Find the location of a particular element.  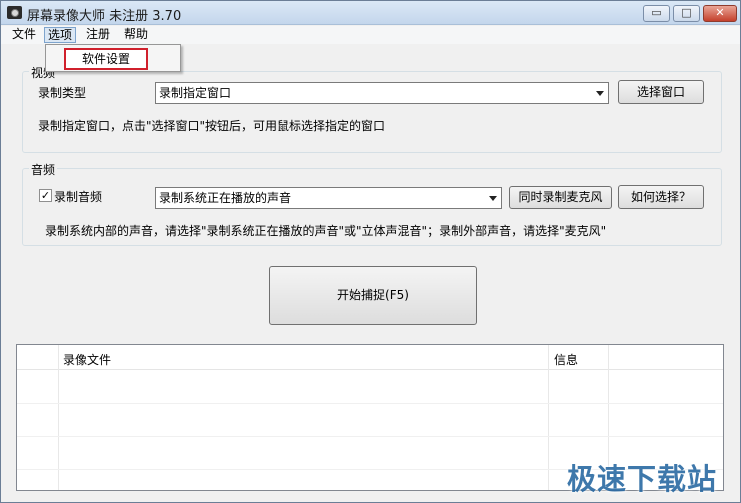

title-bar: 屏幕录像大师 未注册 3.70 ▭ □ ✕ is located at coordinates (370, 13).